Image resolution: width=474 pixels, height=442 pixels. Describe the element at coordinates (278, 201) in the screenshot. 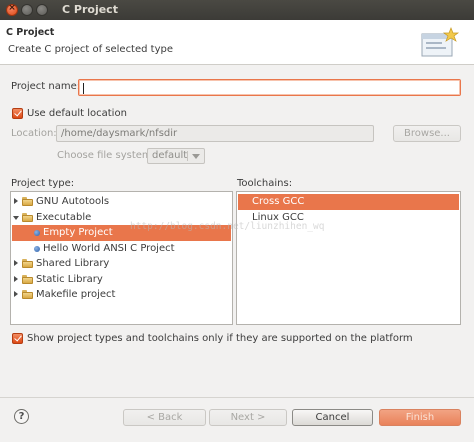

I see `toolchain-item-label: Cross GCC` at that location.